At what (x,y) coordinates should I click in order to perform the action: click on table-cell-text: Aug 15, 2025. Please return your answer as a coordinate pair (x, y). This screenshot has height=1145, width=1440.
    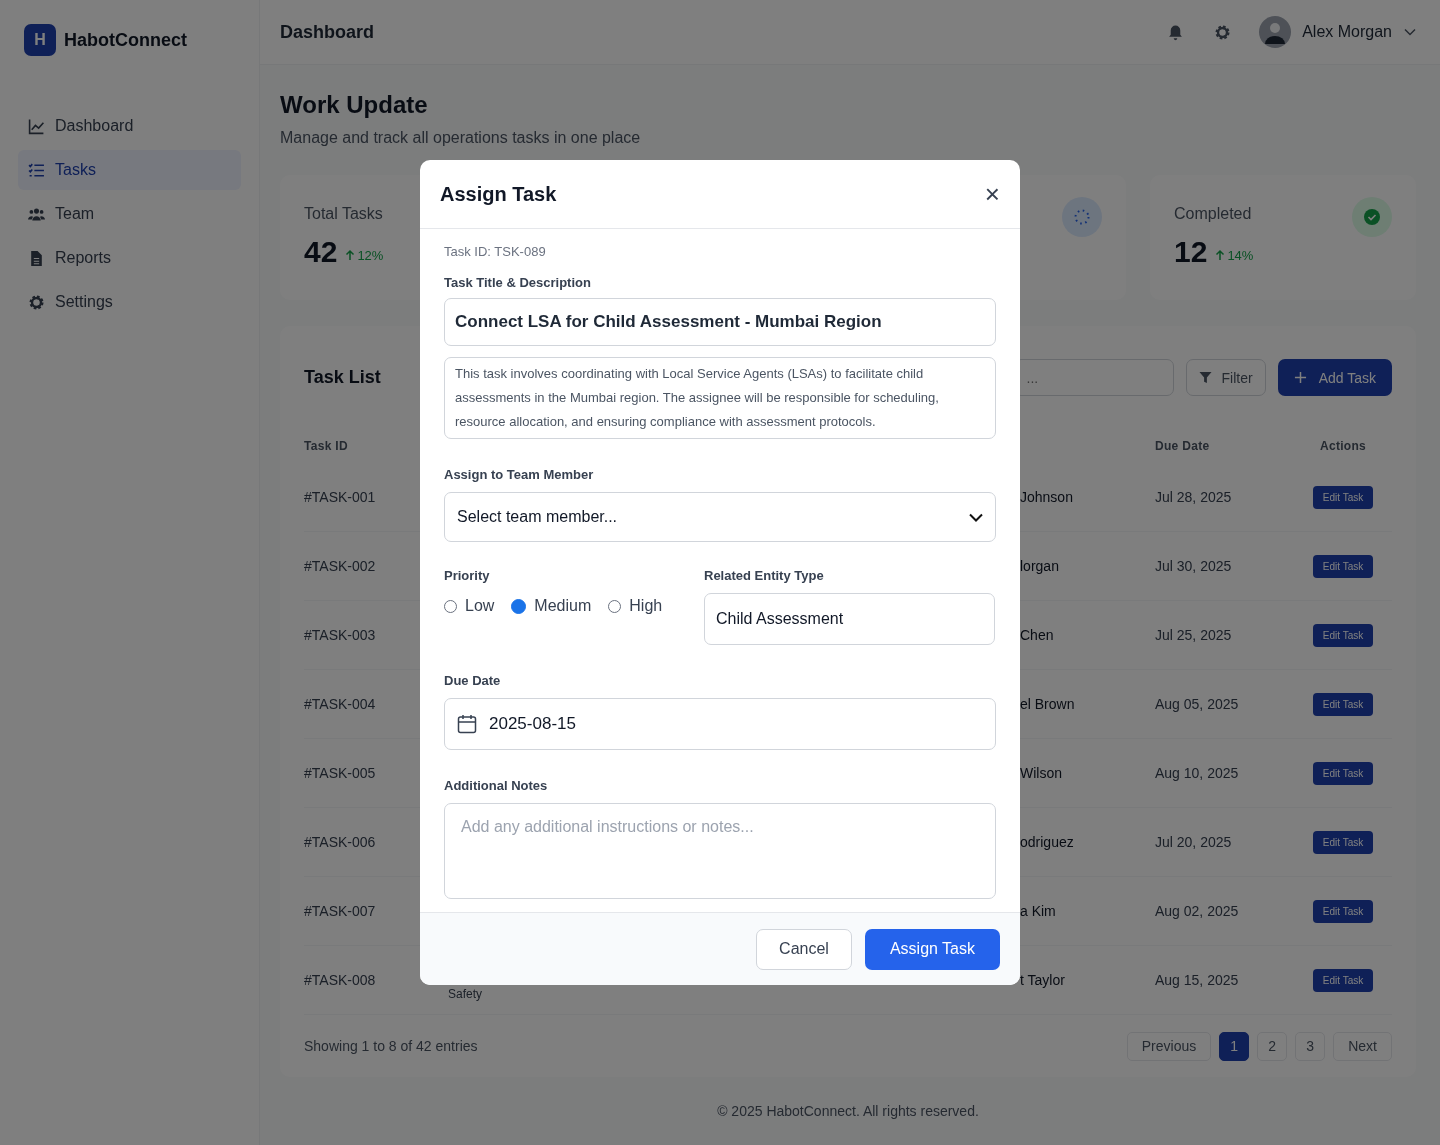
    Looking at the image, I should click on (1197, 980).